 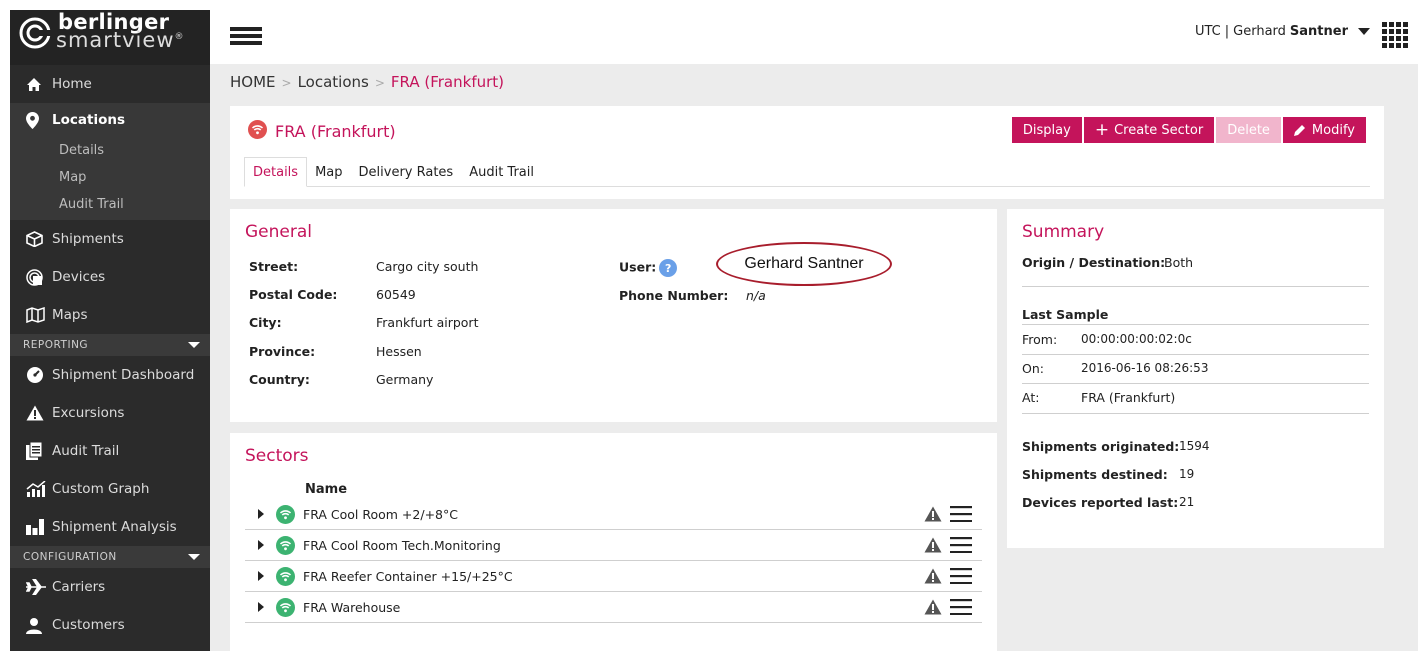 I want to click on delete-button: Delete, so click(x=1248, y=130).